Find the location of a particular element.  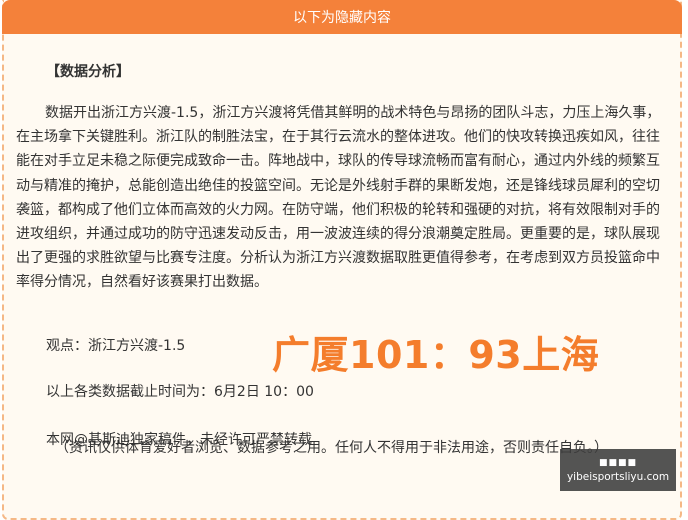

site-watermark: ■■■■ yibeisportsliyu.com is located at coordinates (618, 470).